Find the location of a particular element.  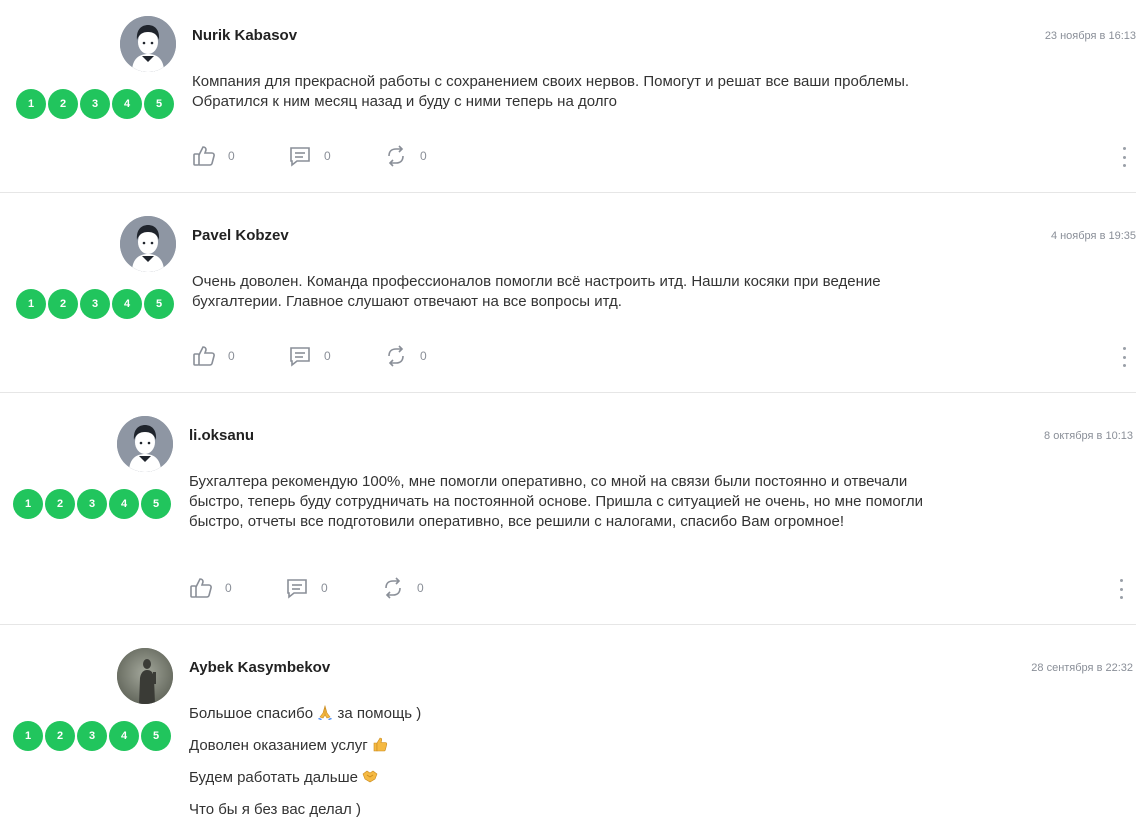

review-line-text: за помощь ) is located at coordinates (379, 713).